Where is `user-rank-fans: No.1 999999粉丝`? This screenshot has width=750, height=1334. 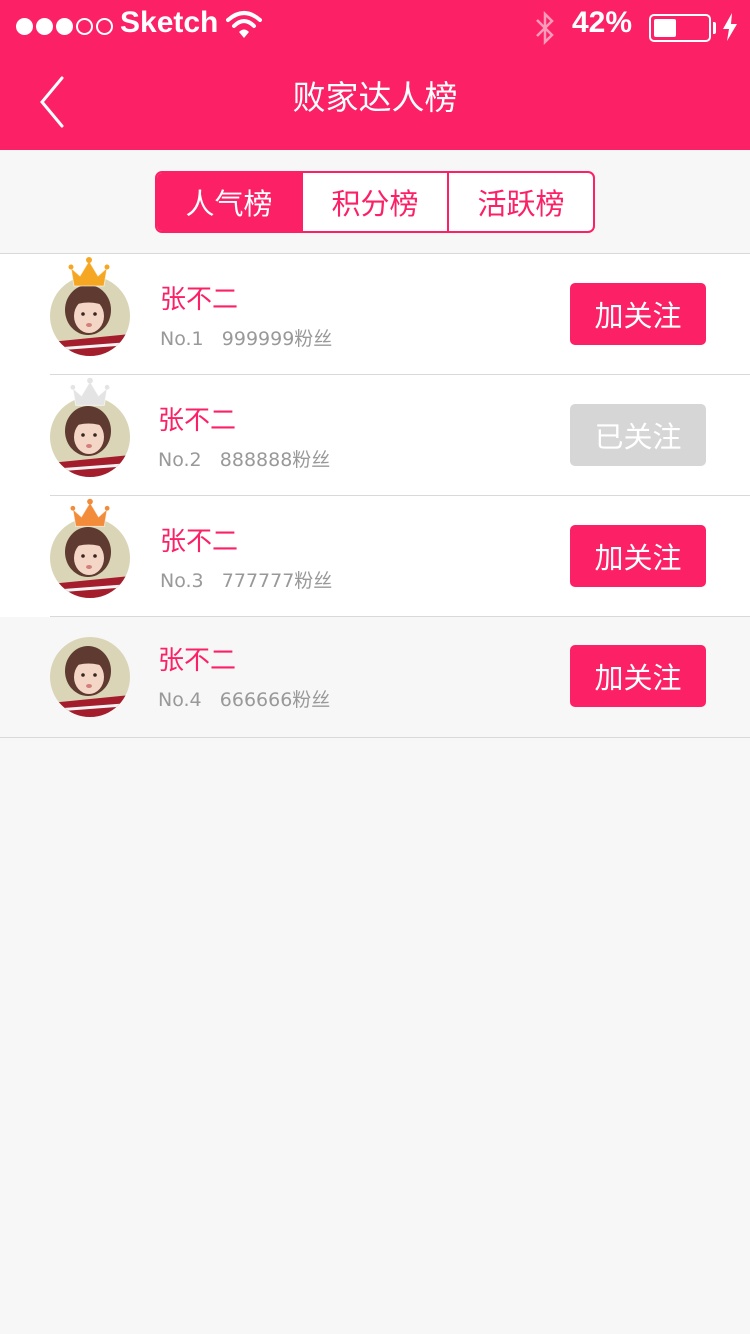
user-rank-fans: No.1 999999粉丝 is located at coordinates (246, 339).